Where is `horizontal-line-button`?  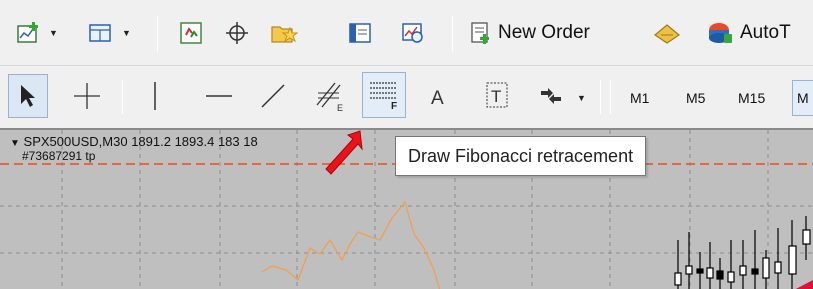 horizontal-line-button is located at coordinates (219, 96).